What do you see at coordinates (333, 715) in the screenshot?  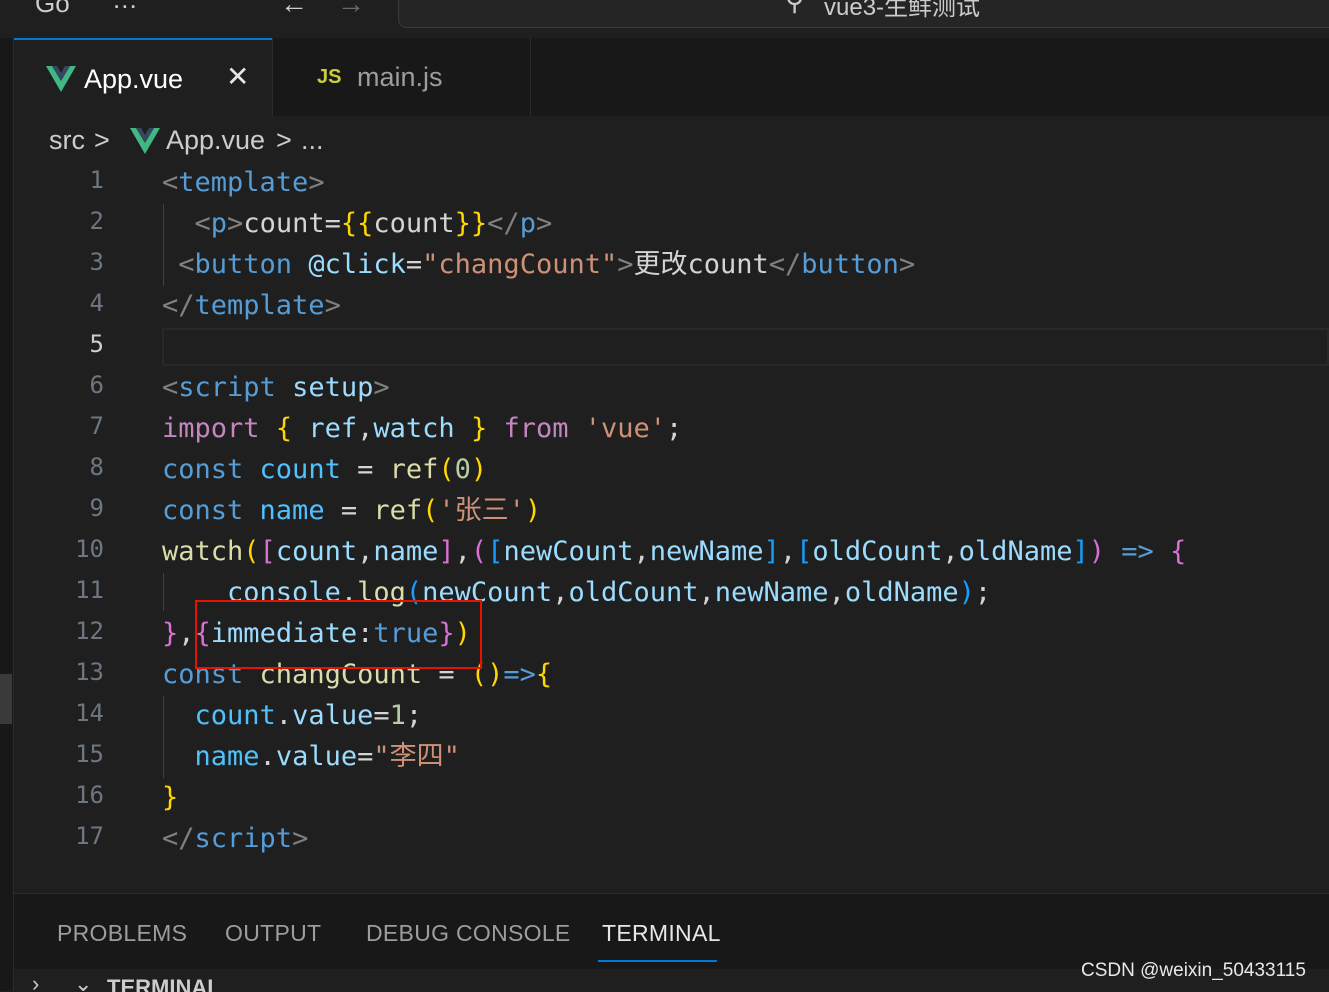 I see `code-token: value` at bounding box center [333, 715].